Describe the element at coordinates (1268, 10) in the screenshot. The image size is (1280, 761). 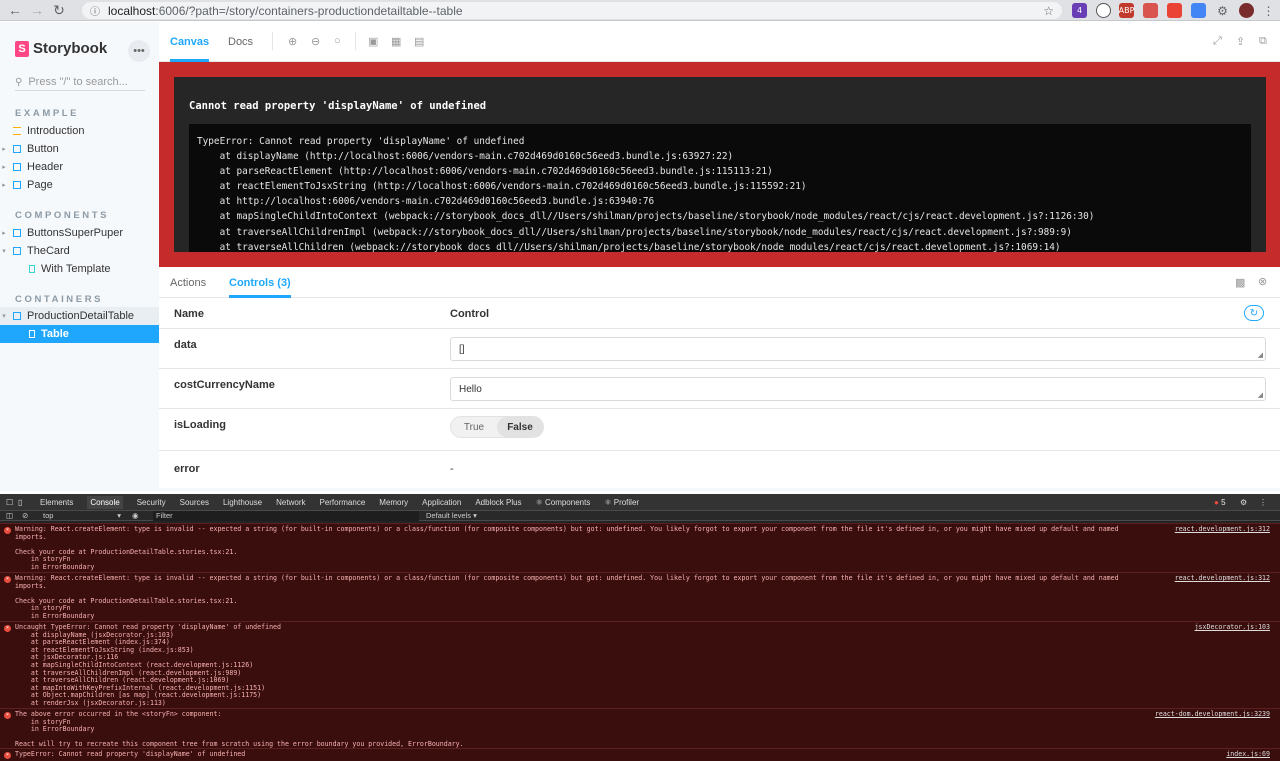
I see `menu-dots-icon: ⋮` at that location.